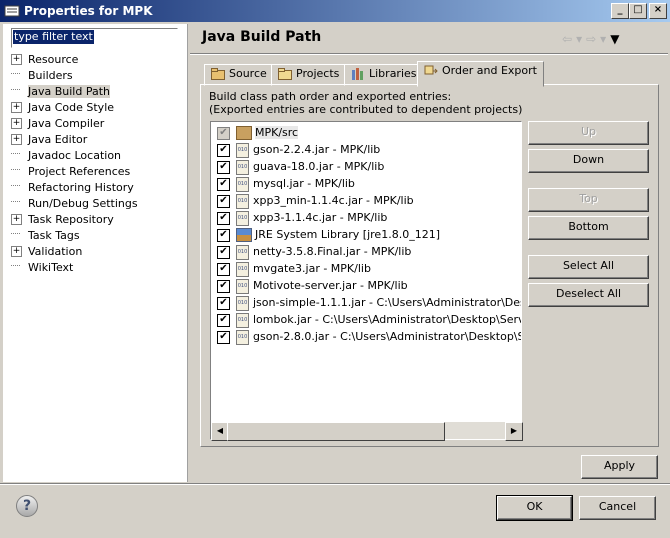 Image resolution: width=670 pixels, height=538 pixels. What do you see at coordinates (581, 39) in the screenshot?
I see `back-menu-icon: ▾` at bounding box center [581, 39].